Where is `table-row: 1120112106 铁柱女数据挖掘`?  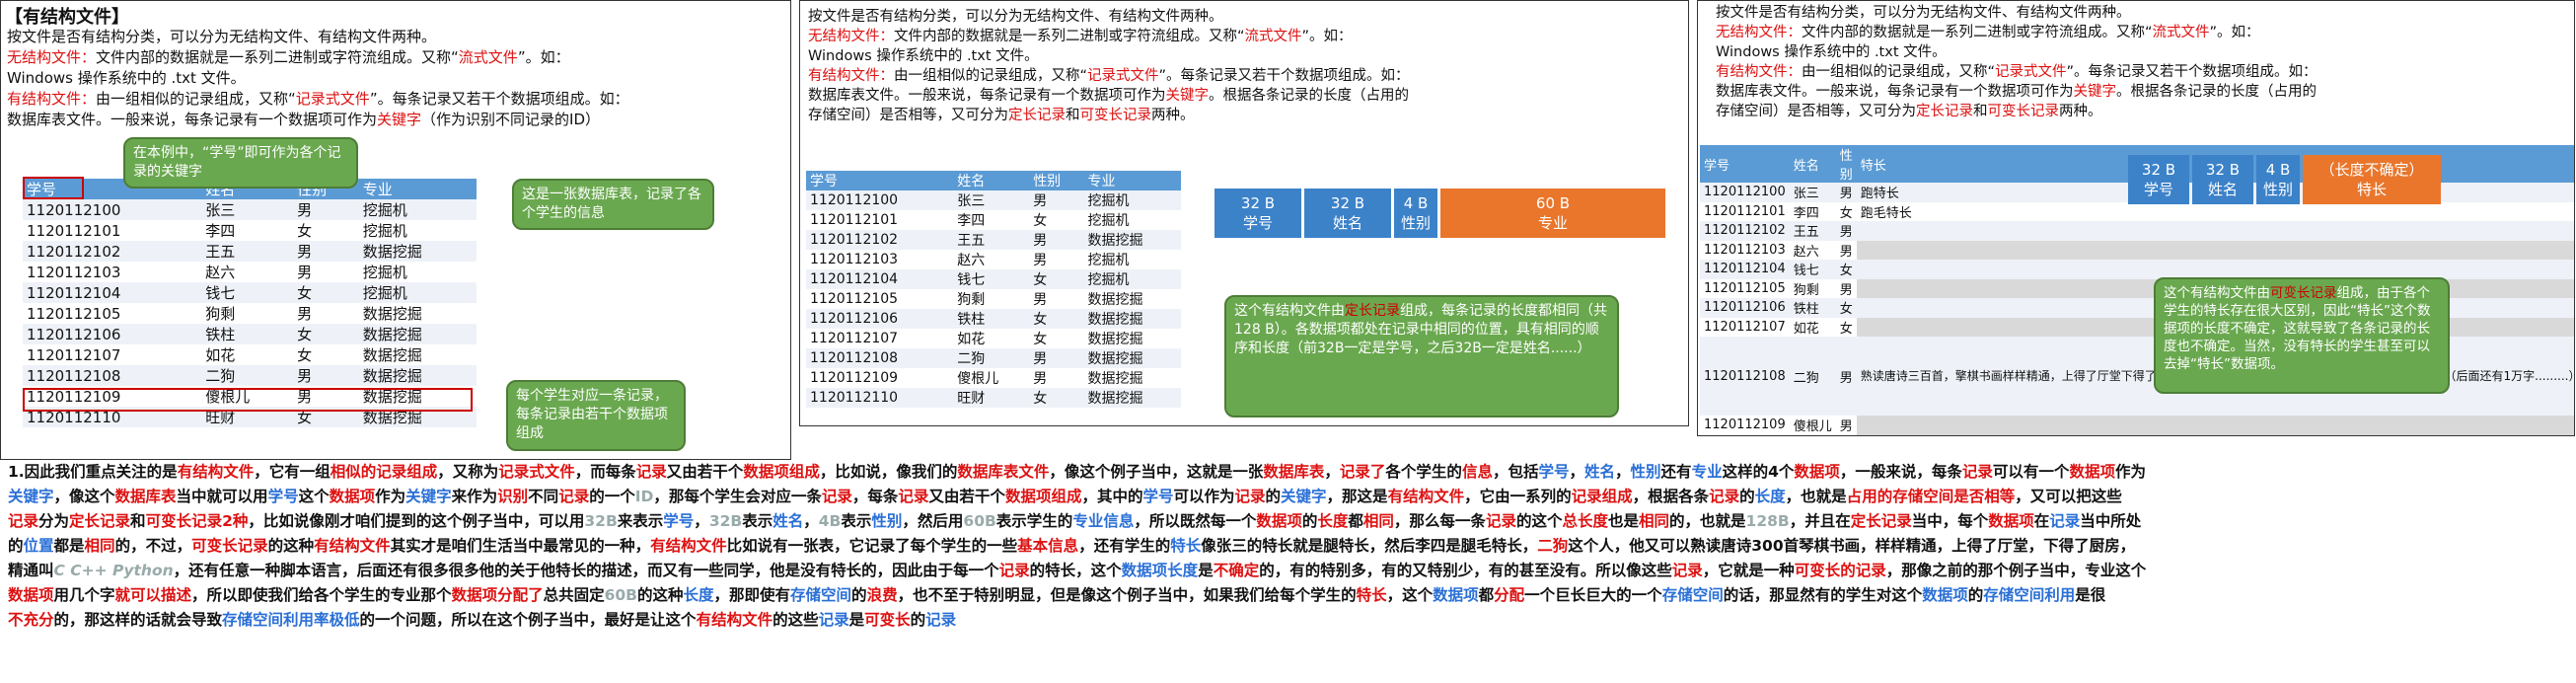
table-row: 1120112106 铁柱女数据挖掘 is located at coordinates (993, 319).